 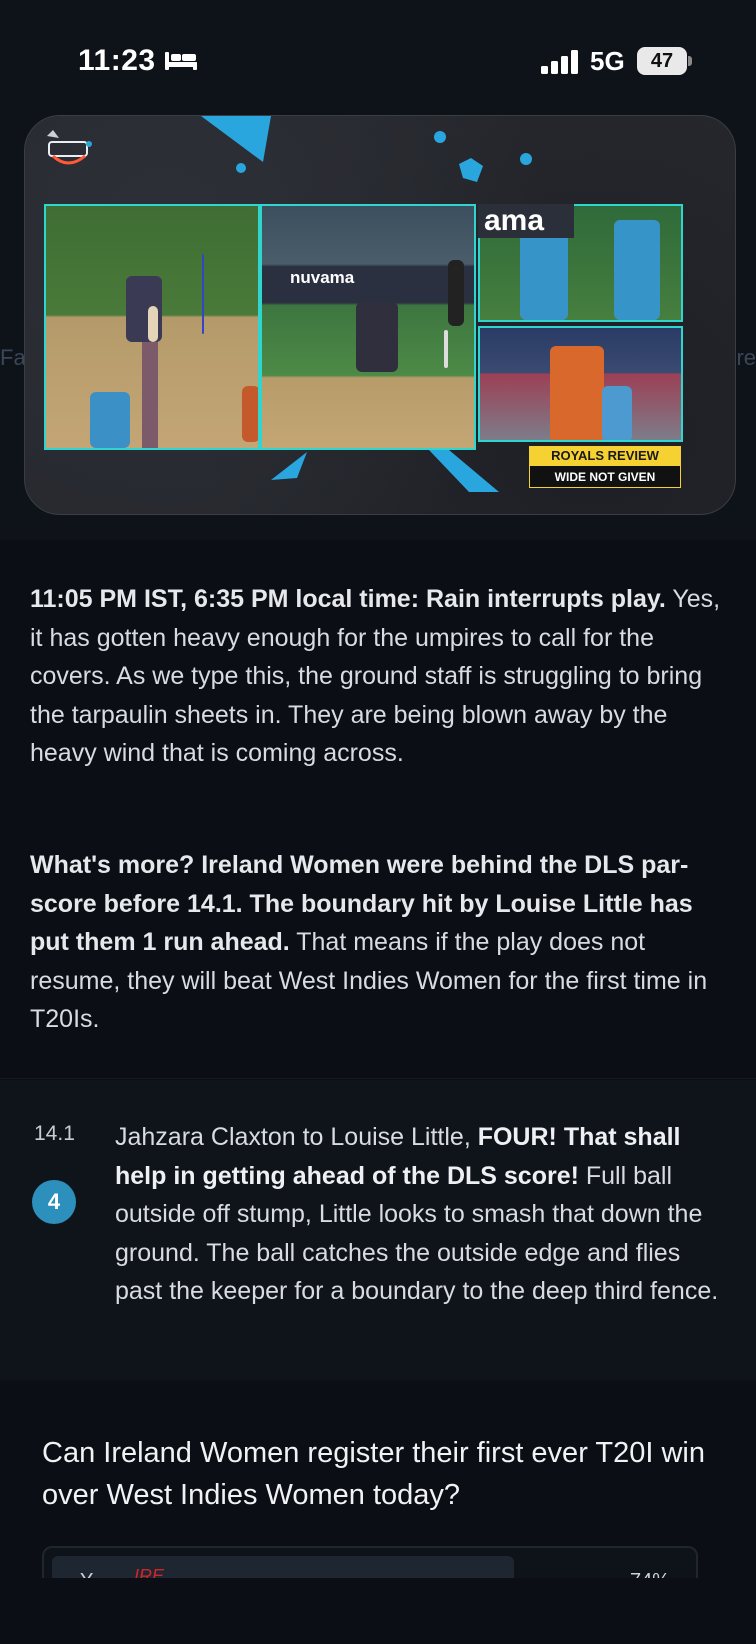 I want to click on ball-bowler-batter: Jahzara Claxton to Louise Little,, so click(x=296, y=1137).